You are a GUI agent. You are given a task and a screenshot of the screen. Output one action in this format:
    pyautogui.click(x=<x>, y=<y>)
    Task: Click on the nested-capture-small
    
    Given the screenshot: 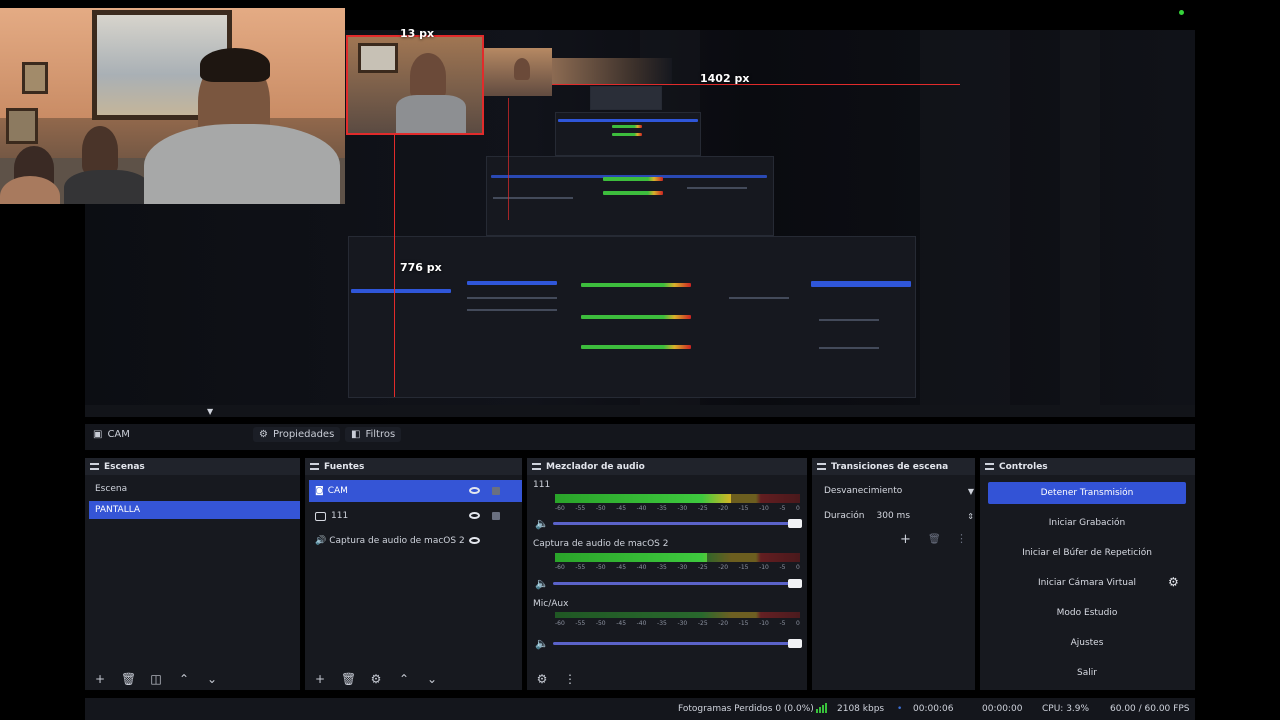 What is the action you would take?
    pyautogui.click(x=628, y=134)
    